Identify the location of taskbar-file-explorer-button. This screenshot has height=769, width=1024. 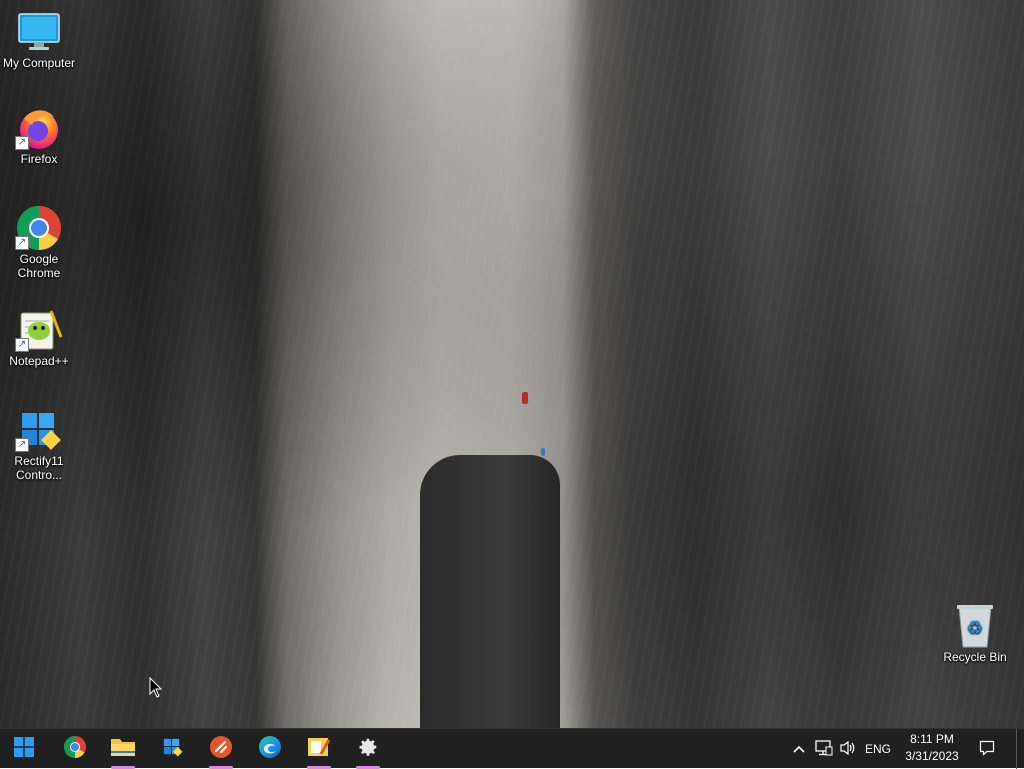
(123, 749).